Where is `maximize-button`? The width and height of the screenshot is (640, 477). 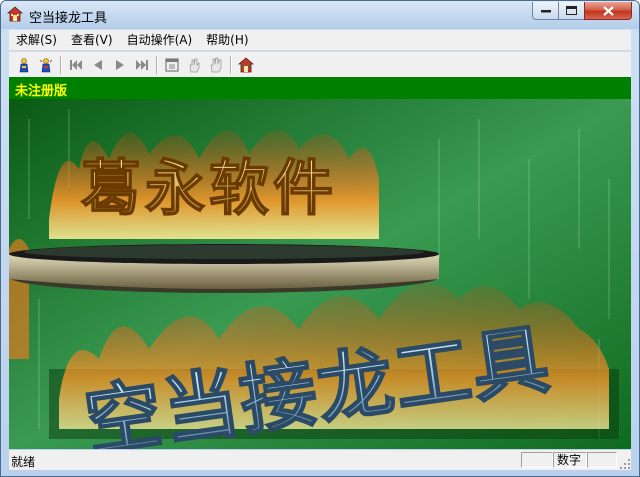 maximize-button is located at coordinates (571, 11).